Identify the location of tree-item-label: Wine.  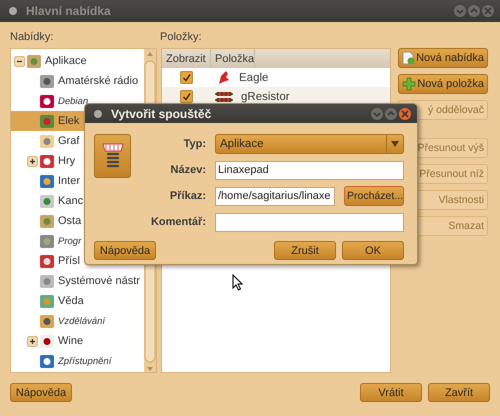
(71, 341).